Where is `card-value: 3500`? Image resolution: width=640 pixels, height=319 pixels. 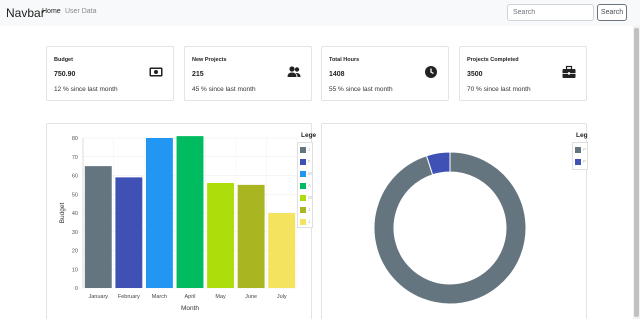 card-value: 3500 is located at coordinates (475, 74).